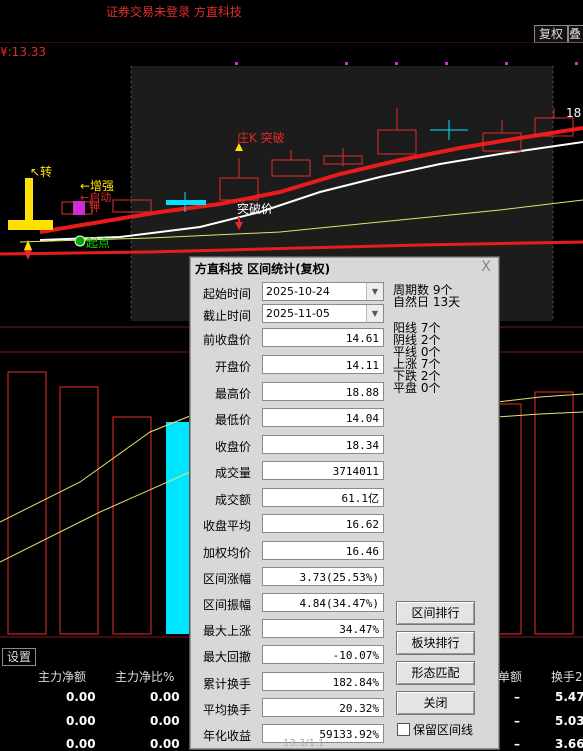 The image size is (583, 751). What do you see at coordinates (569, 697) in the screenshot?
I see `table-cell: 5.47` at bounding box center [569, 697].